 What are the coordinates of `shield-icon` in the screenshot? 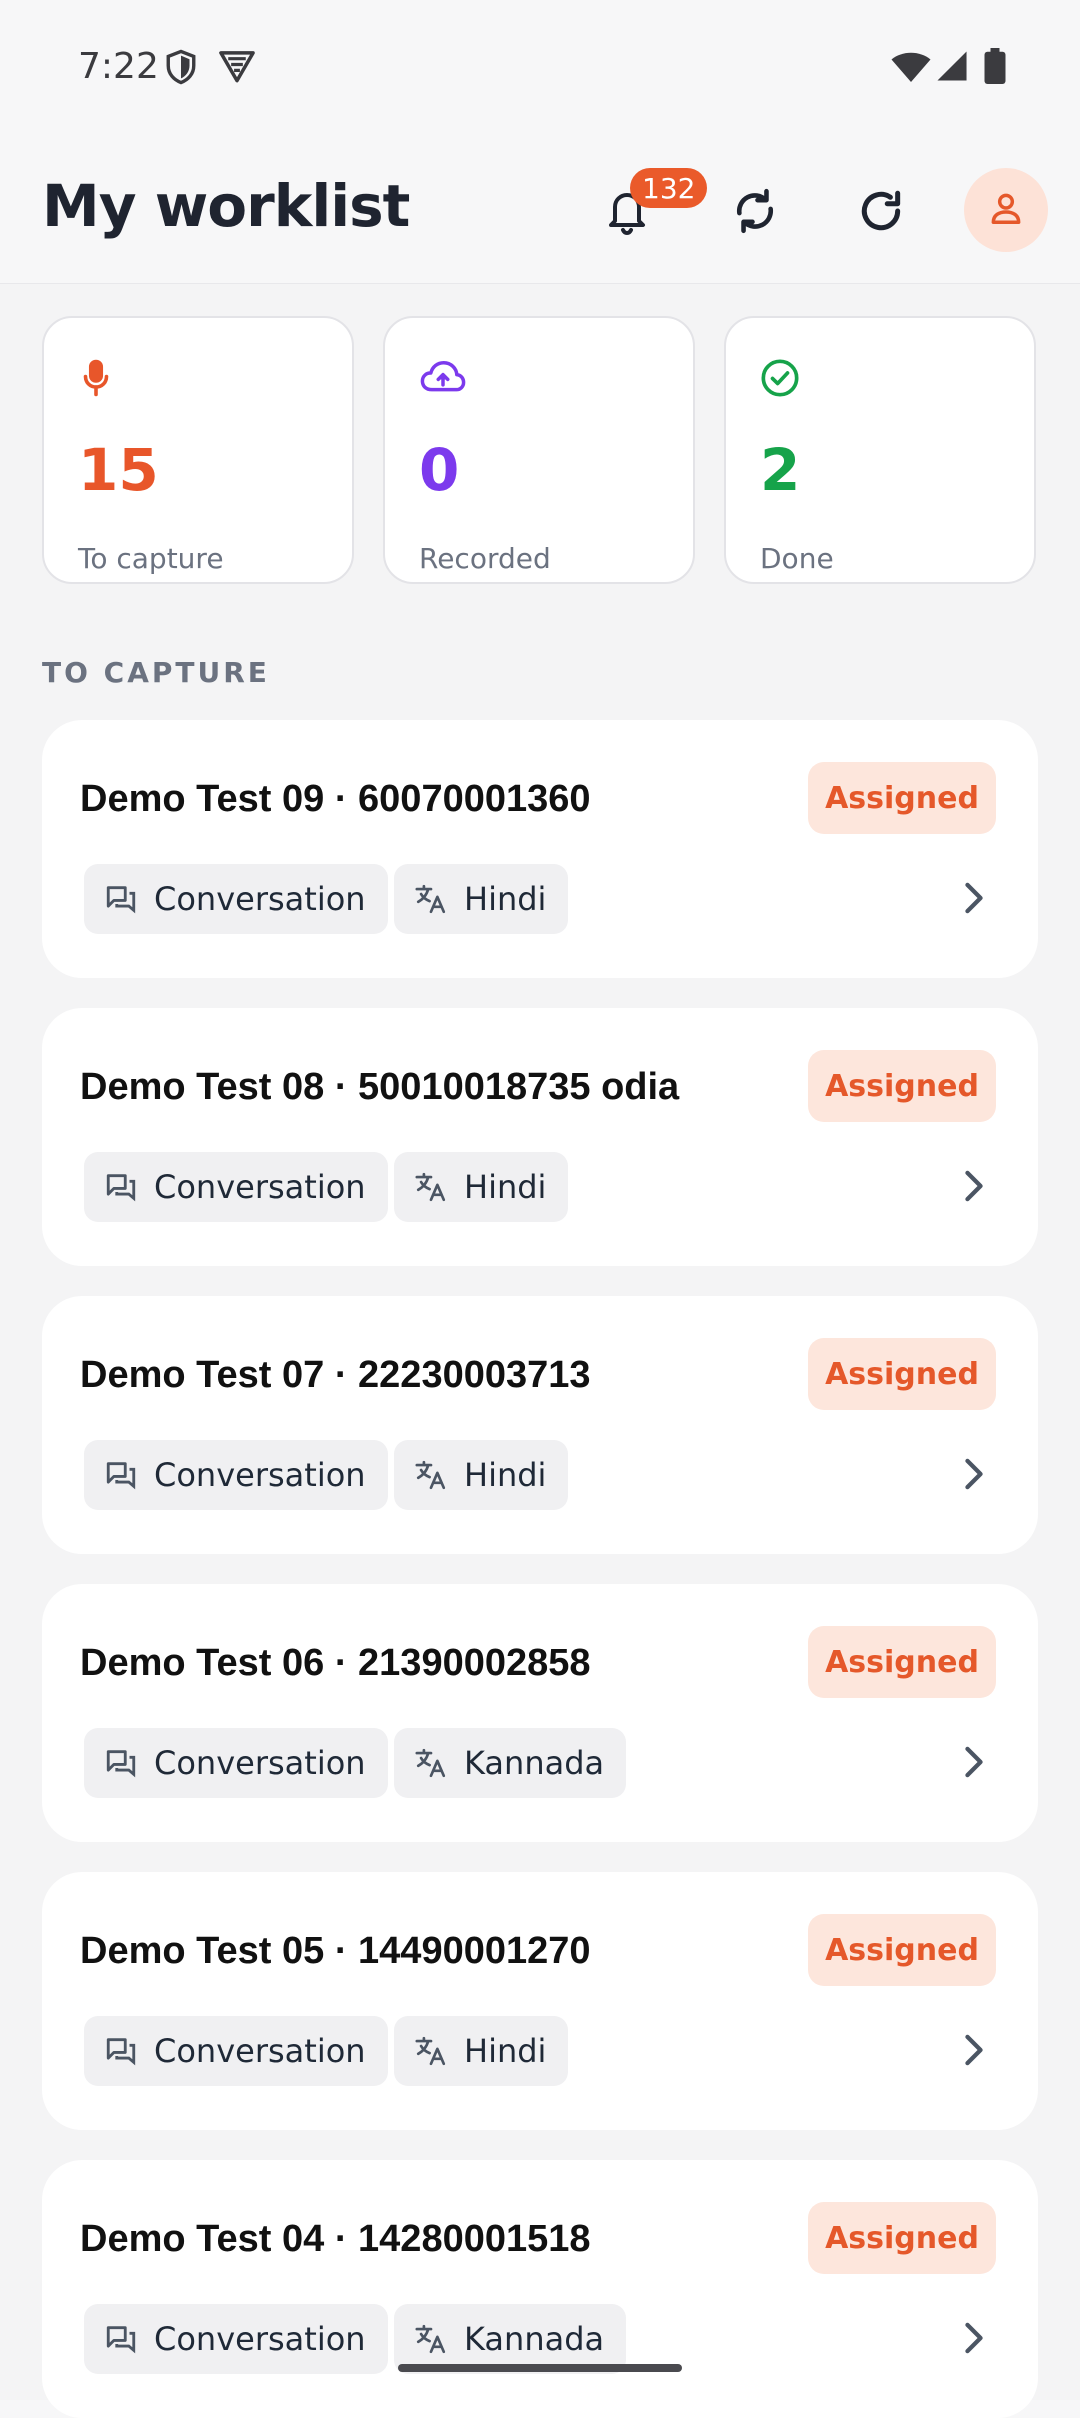 It's located at (181, 69).